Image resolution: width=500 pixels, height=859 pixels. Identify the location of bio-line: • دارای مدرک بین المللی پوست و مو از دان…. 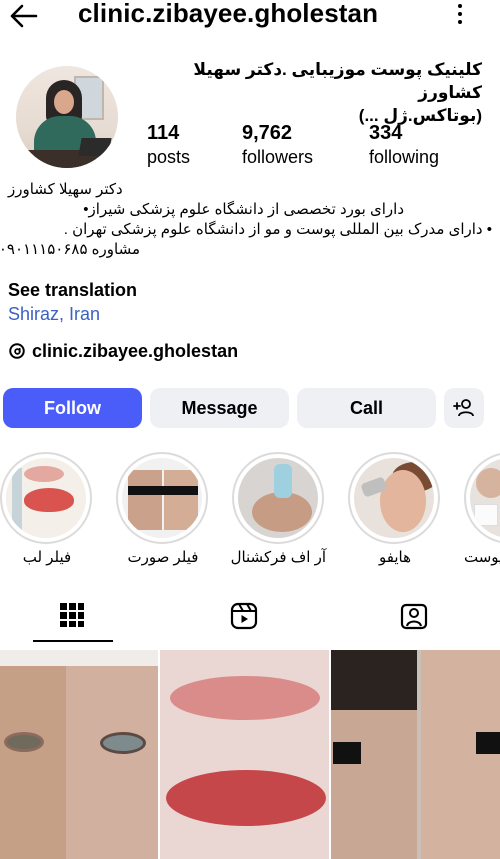
(277, 229).